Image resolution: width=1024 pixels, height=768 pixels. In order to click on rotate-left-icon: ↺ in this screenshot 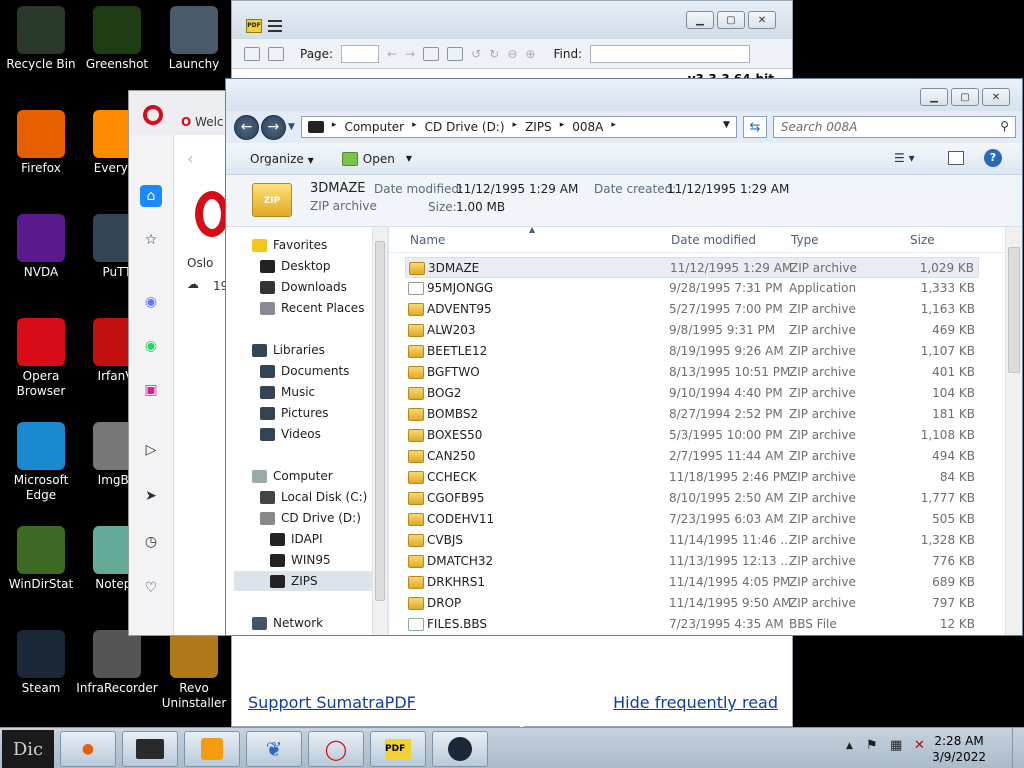, I will do `click(476, 54)`.